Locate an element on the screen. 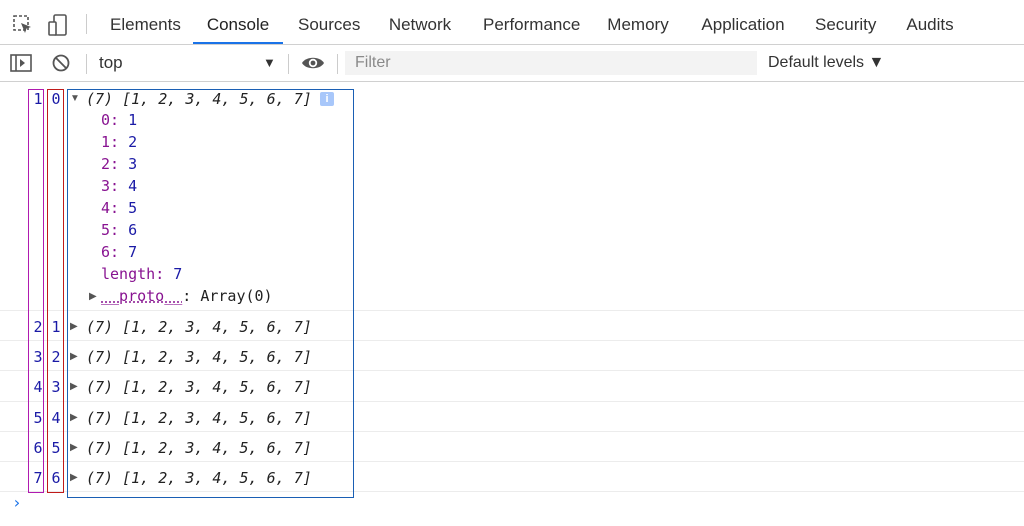 This screenshot has width=1024, height=526. index-highlight-box is located at coordinates (55, 291).